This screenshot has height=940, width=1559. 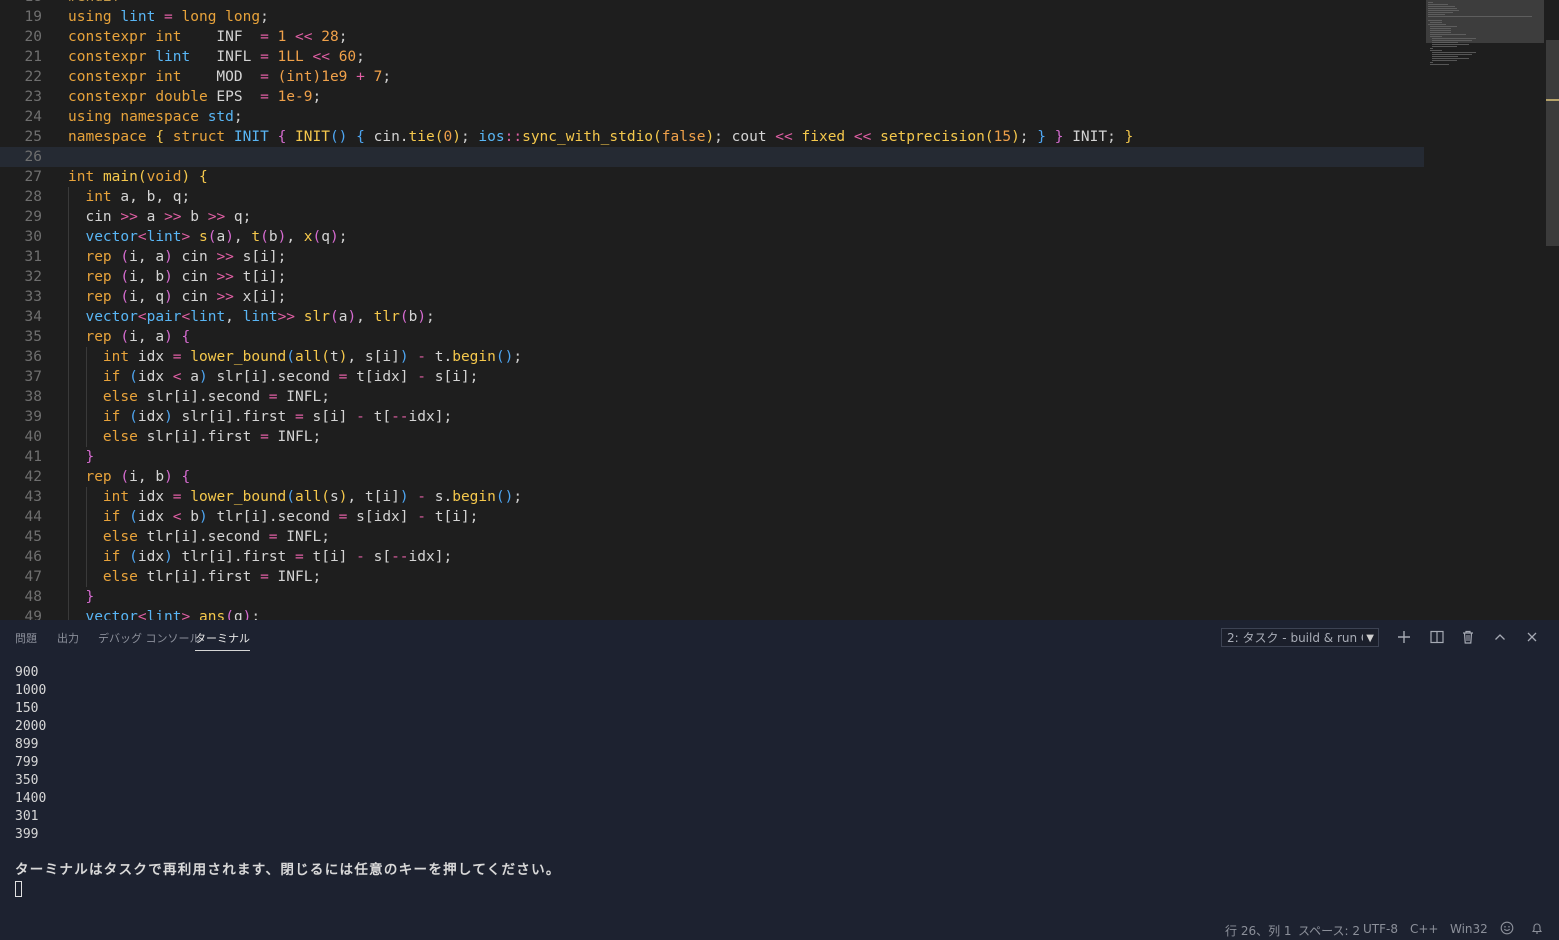 I want to click on code-line: 27 int main(void) {, so click(x=712, y=177).